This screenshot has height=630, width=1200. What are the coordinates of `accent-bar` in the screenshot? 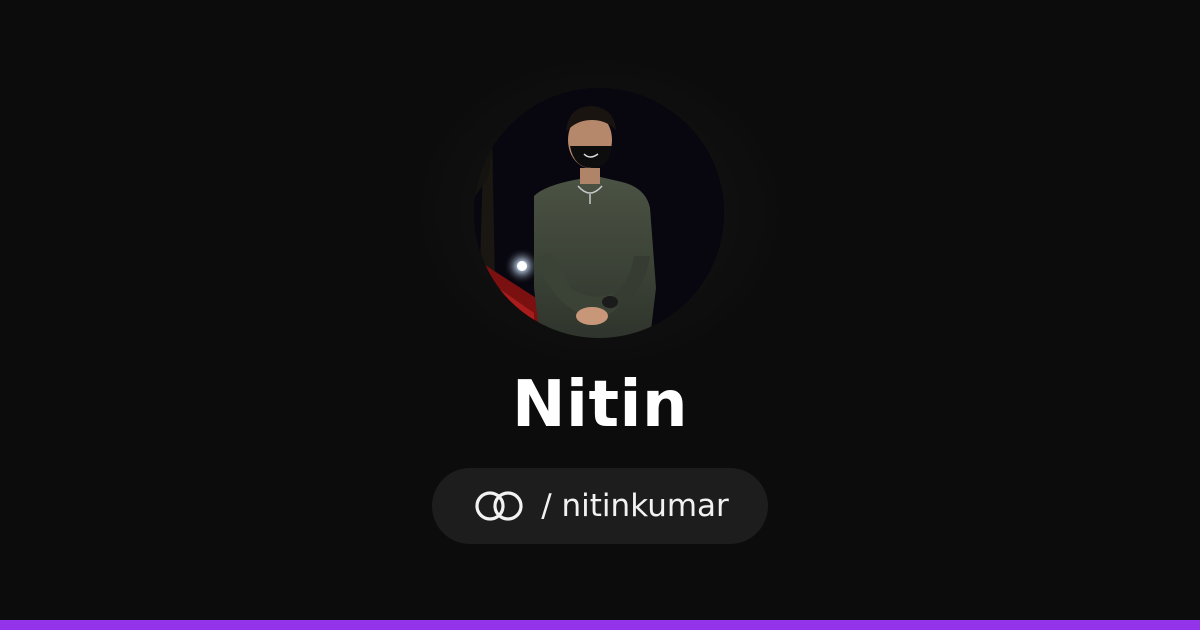 It's located at (600, 625).